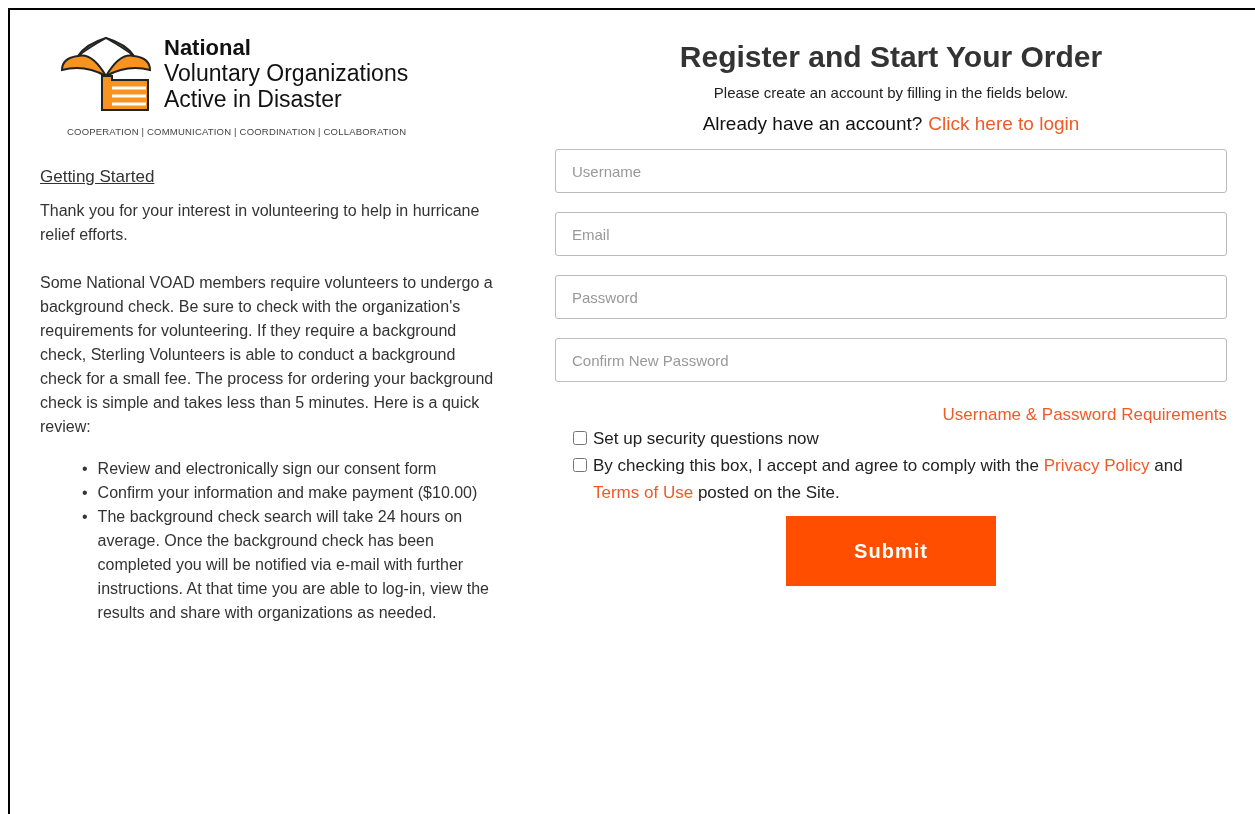 The width and height of the screenshot is (1255, 814). What do you see at coordinates (706, 439) in the screenshot?
I see `checkbox-label: Set up security questions now` at bounding box center [706, 439].